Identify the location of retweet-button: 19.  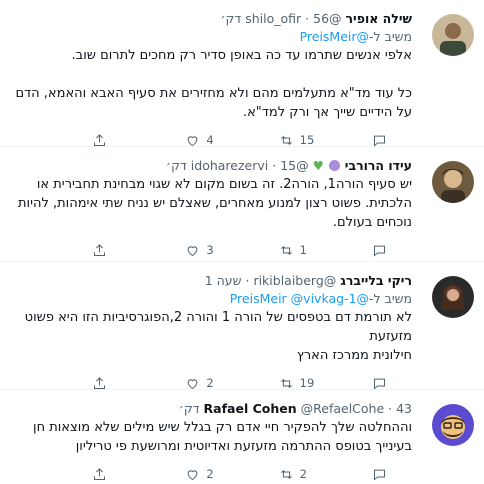
(299, 383).